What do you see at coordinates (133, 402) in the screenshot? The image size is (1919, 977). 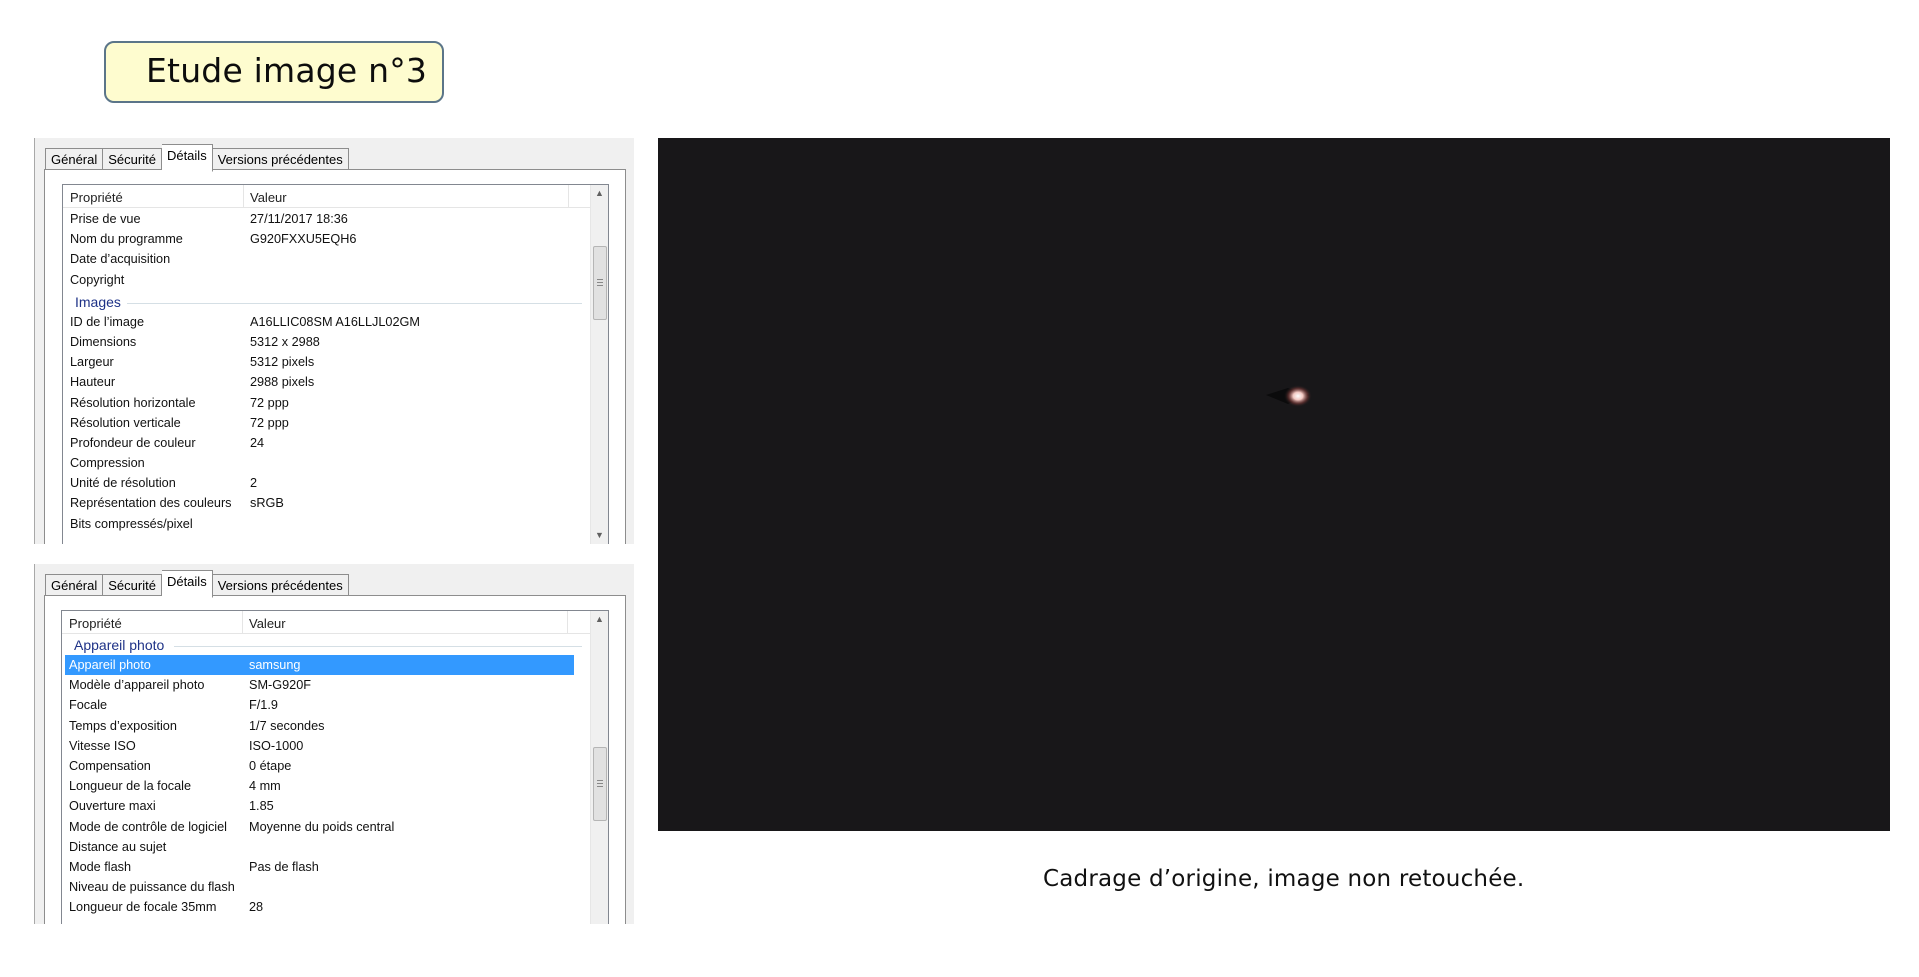 I see `property-name: Résolution horizontale` at bounding box center [133, 402].